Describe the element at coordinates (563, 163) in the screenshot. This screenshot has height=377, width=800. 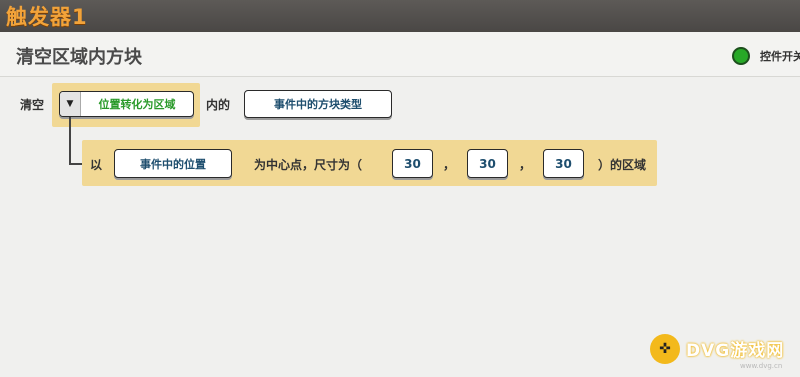
I see `size-z-input: 30` at that location.